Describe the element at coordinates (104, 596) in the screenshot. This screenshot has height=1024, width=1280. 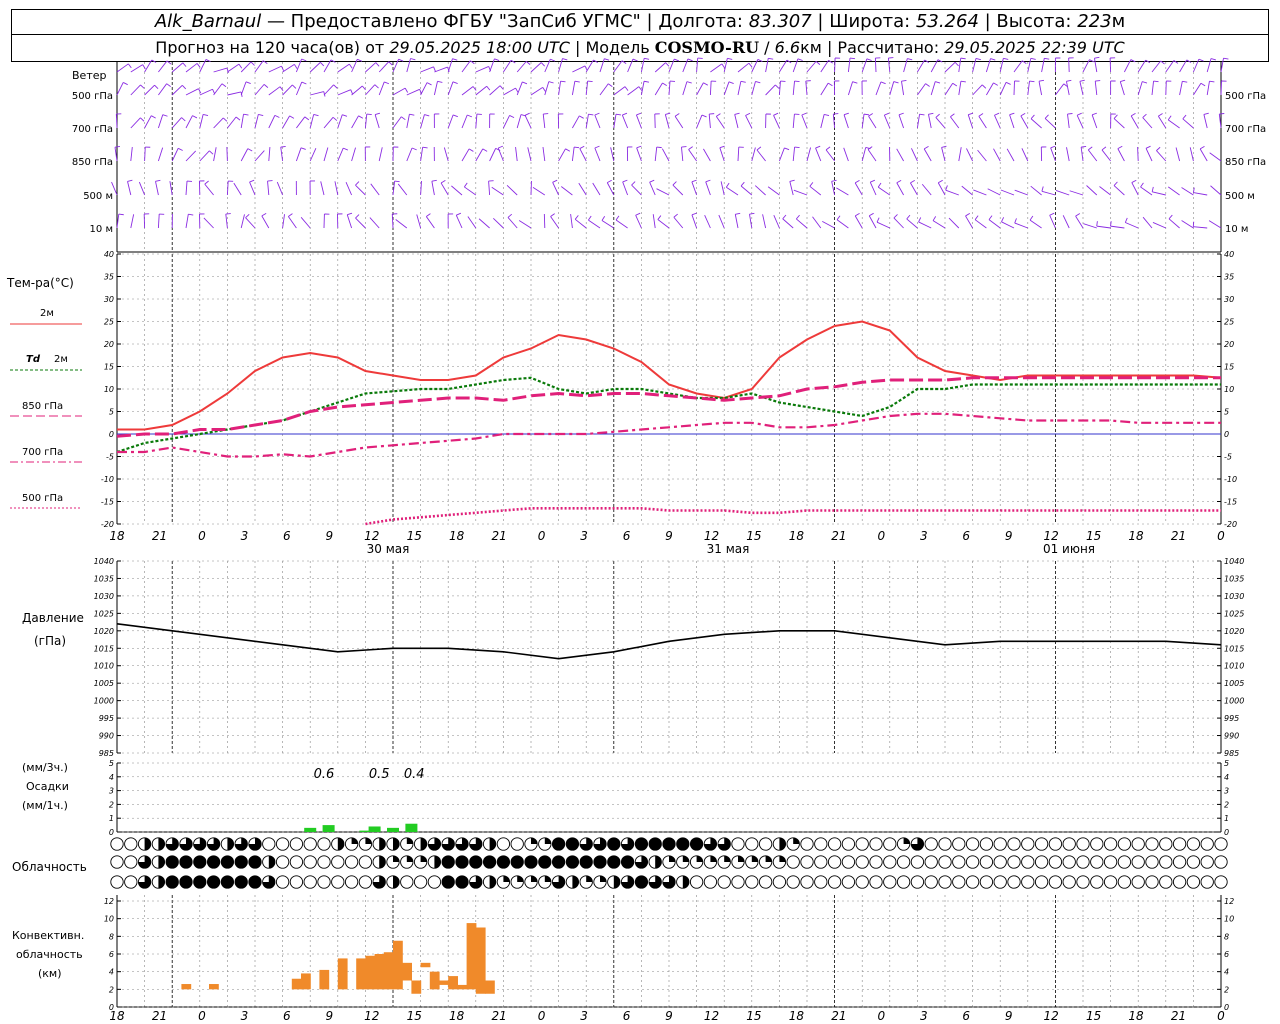
I see `y-tick-label: 1030` at that location.